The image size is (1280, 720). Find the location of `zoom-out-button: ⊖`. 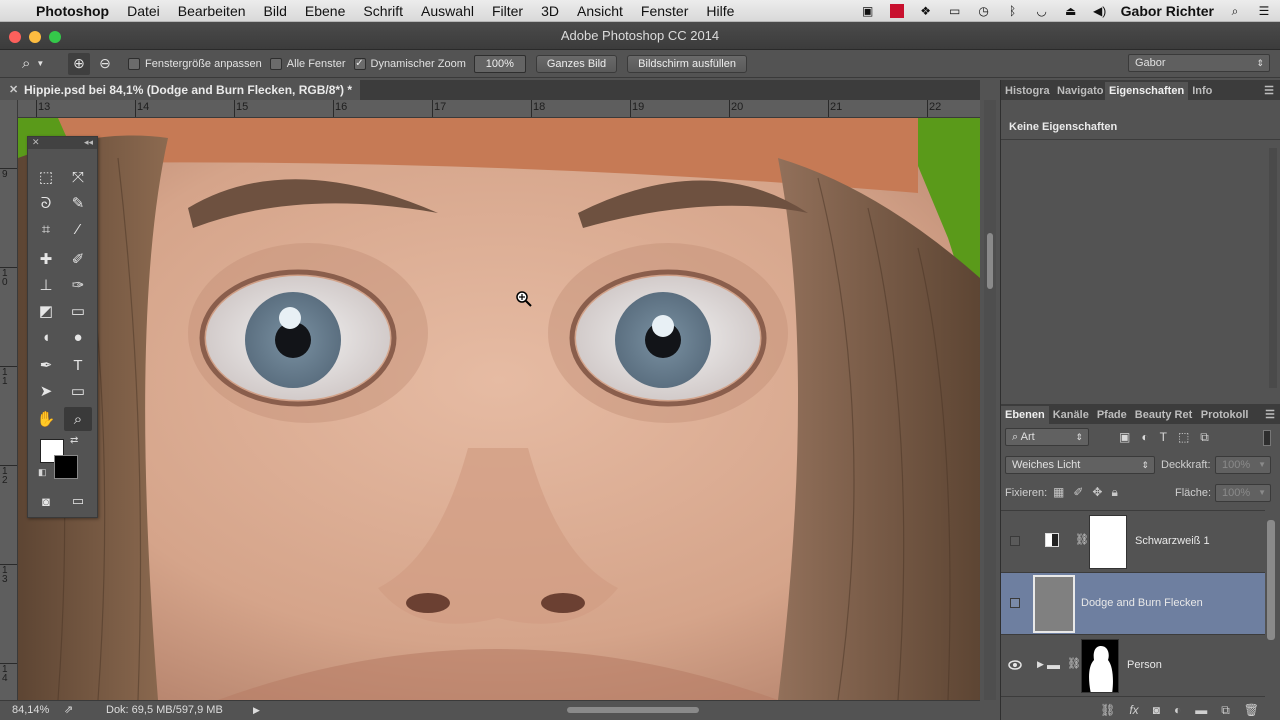

zoom-out-button: ⊖ is located at coordinates (105, 64).